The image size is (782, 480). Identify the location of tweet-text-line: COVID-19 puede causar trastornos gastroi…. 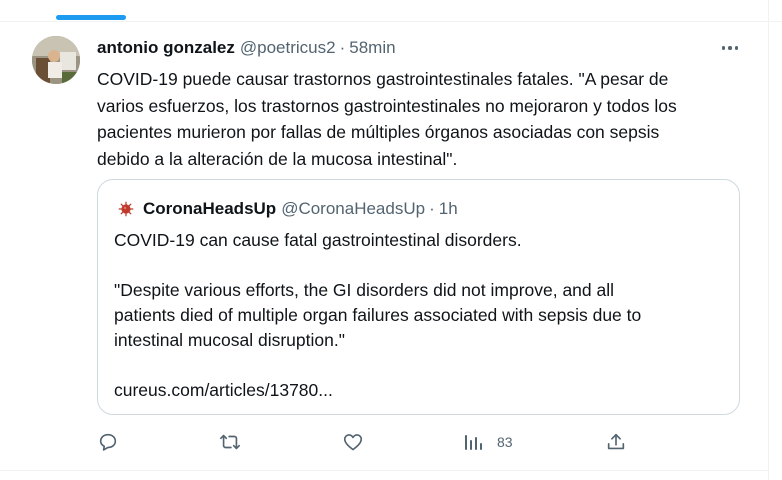
(383, 79).